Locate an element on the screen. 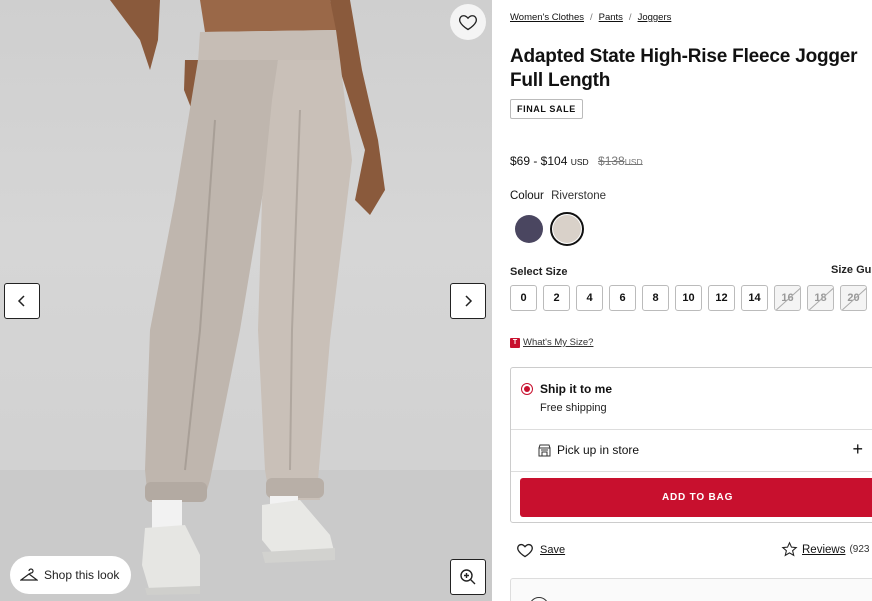 The height and width of the screenshot is (601, 872). expand-plus-icon: + is located at coordinates (857, 449).